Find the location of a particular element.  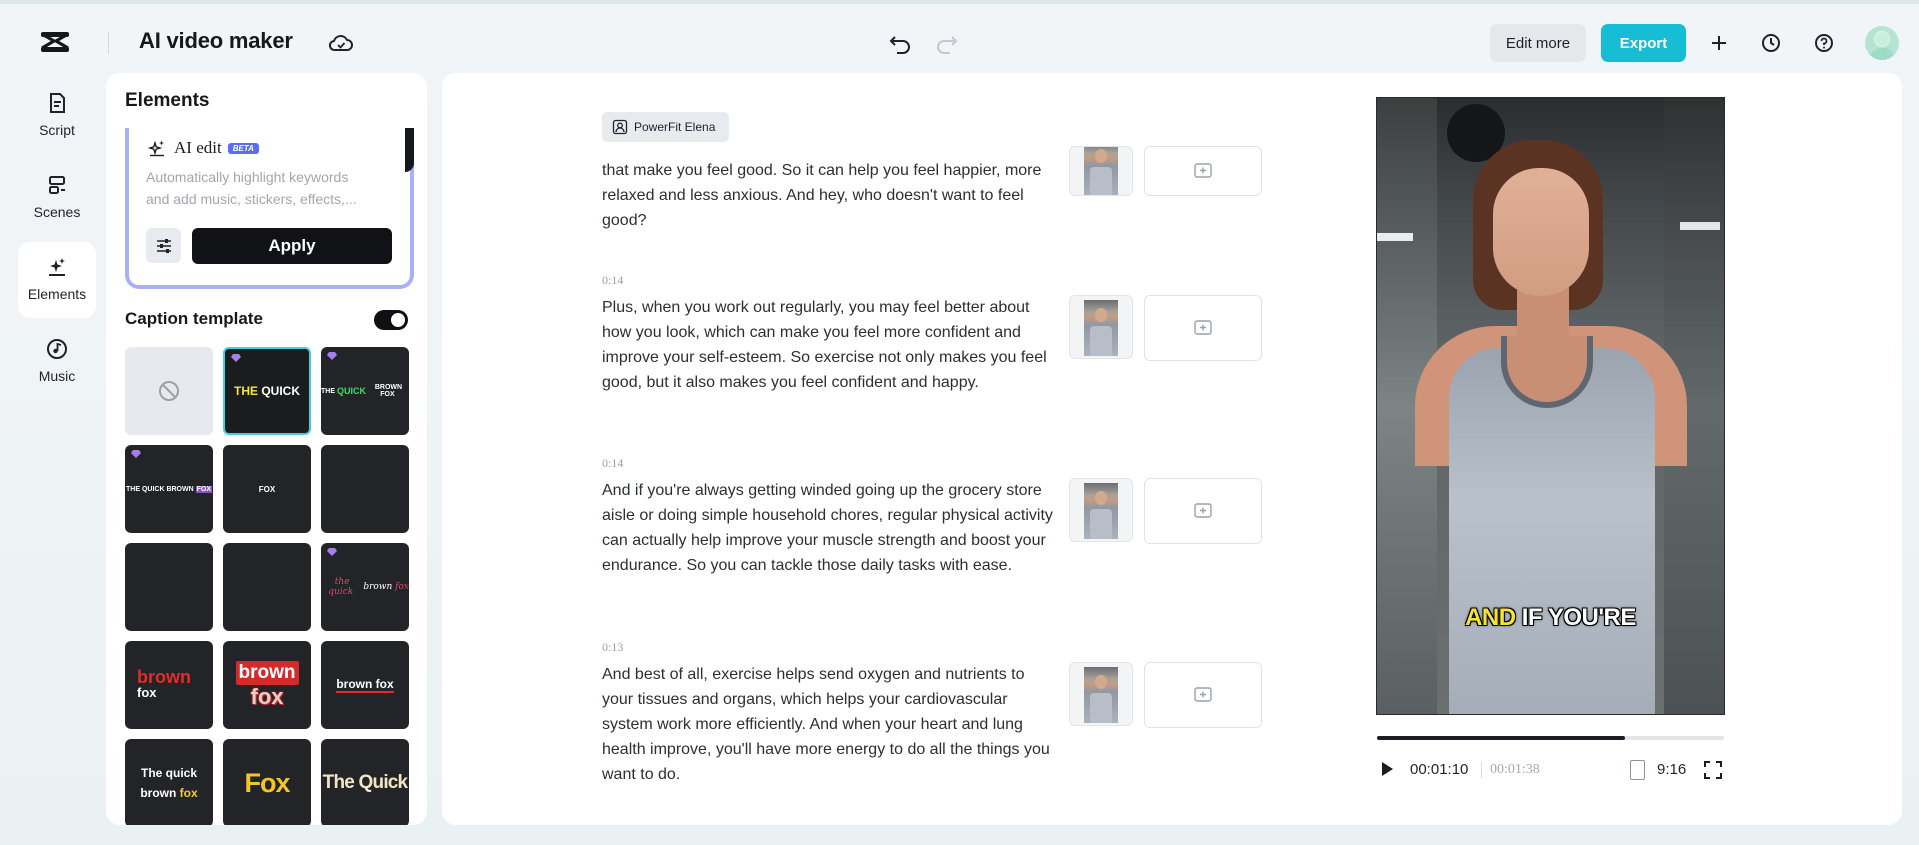

avatar-frame-icon is located at coordinates (620, 127).